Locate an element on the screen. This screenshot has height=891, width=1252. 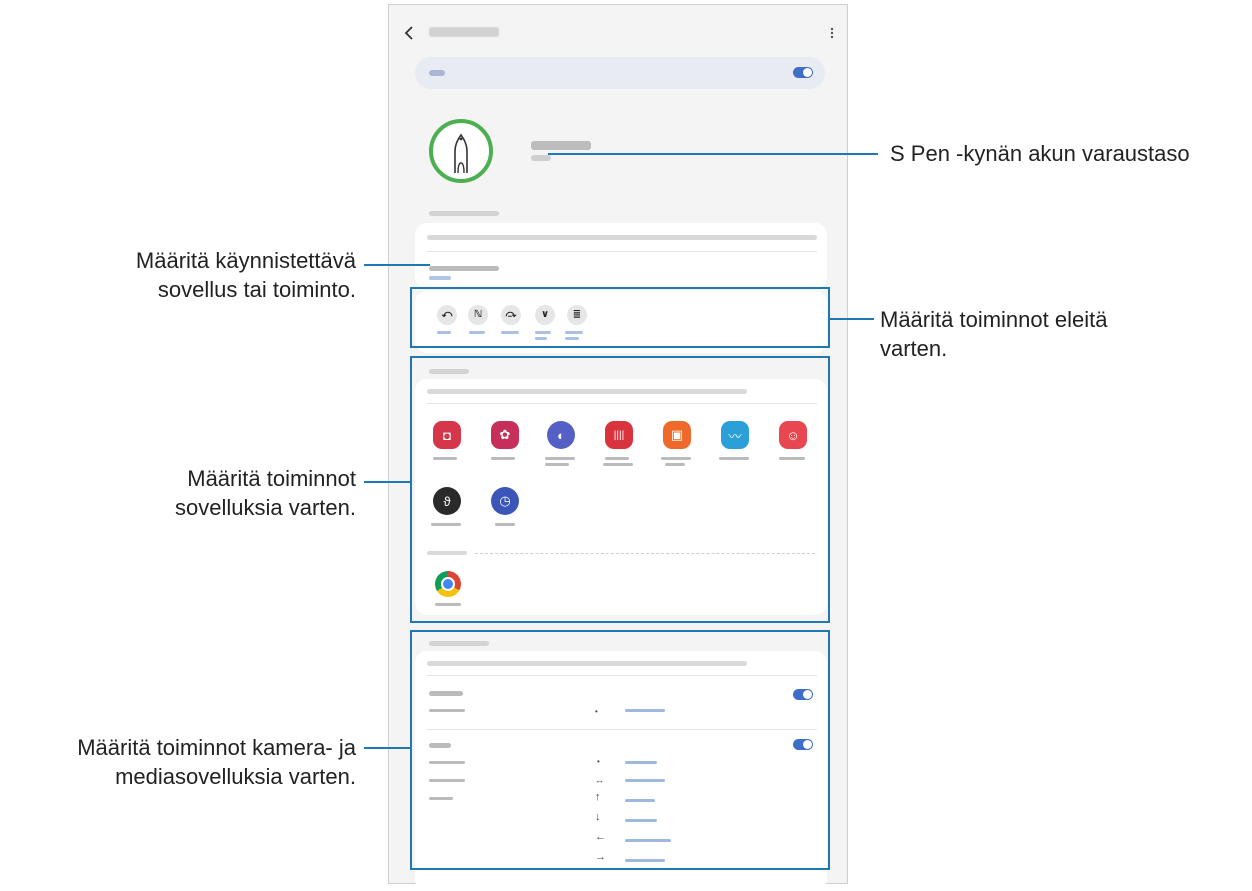
media-callout-line2: mediasovelluksia varten. is located at coordinates (235, 776).